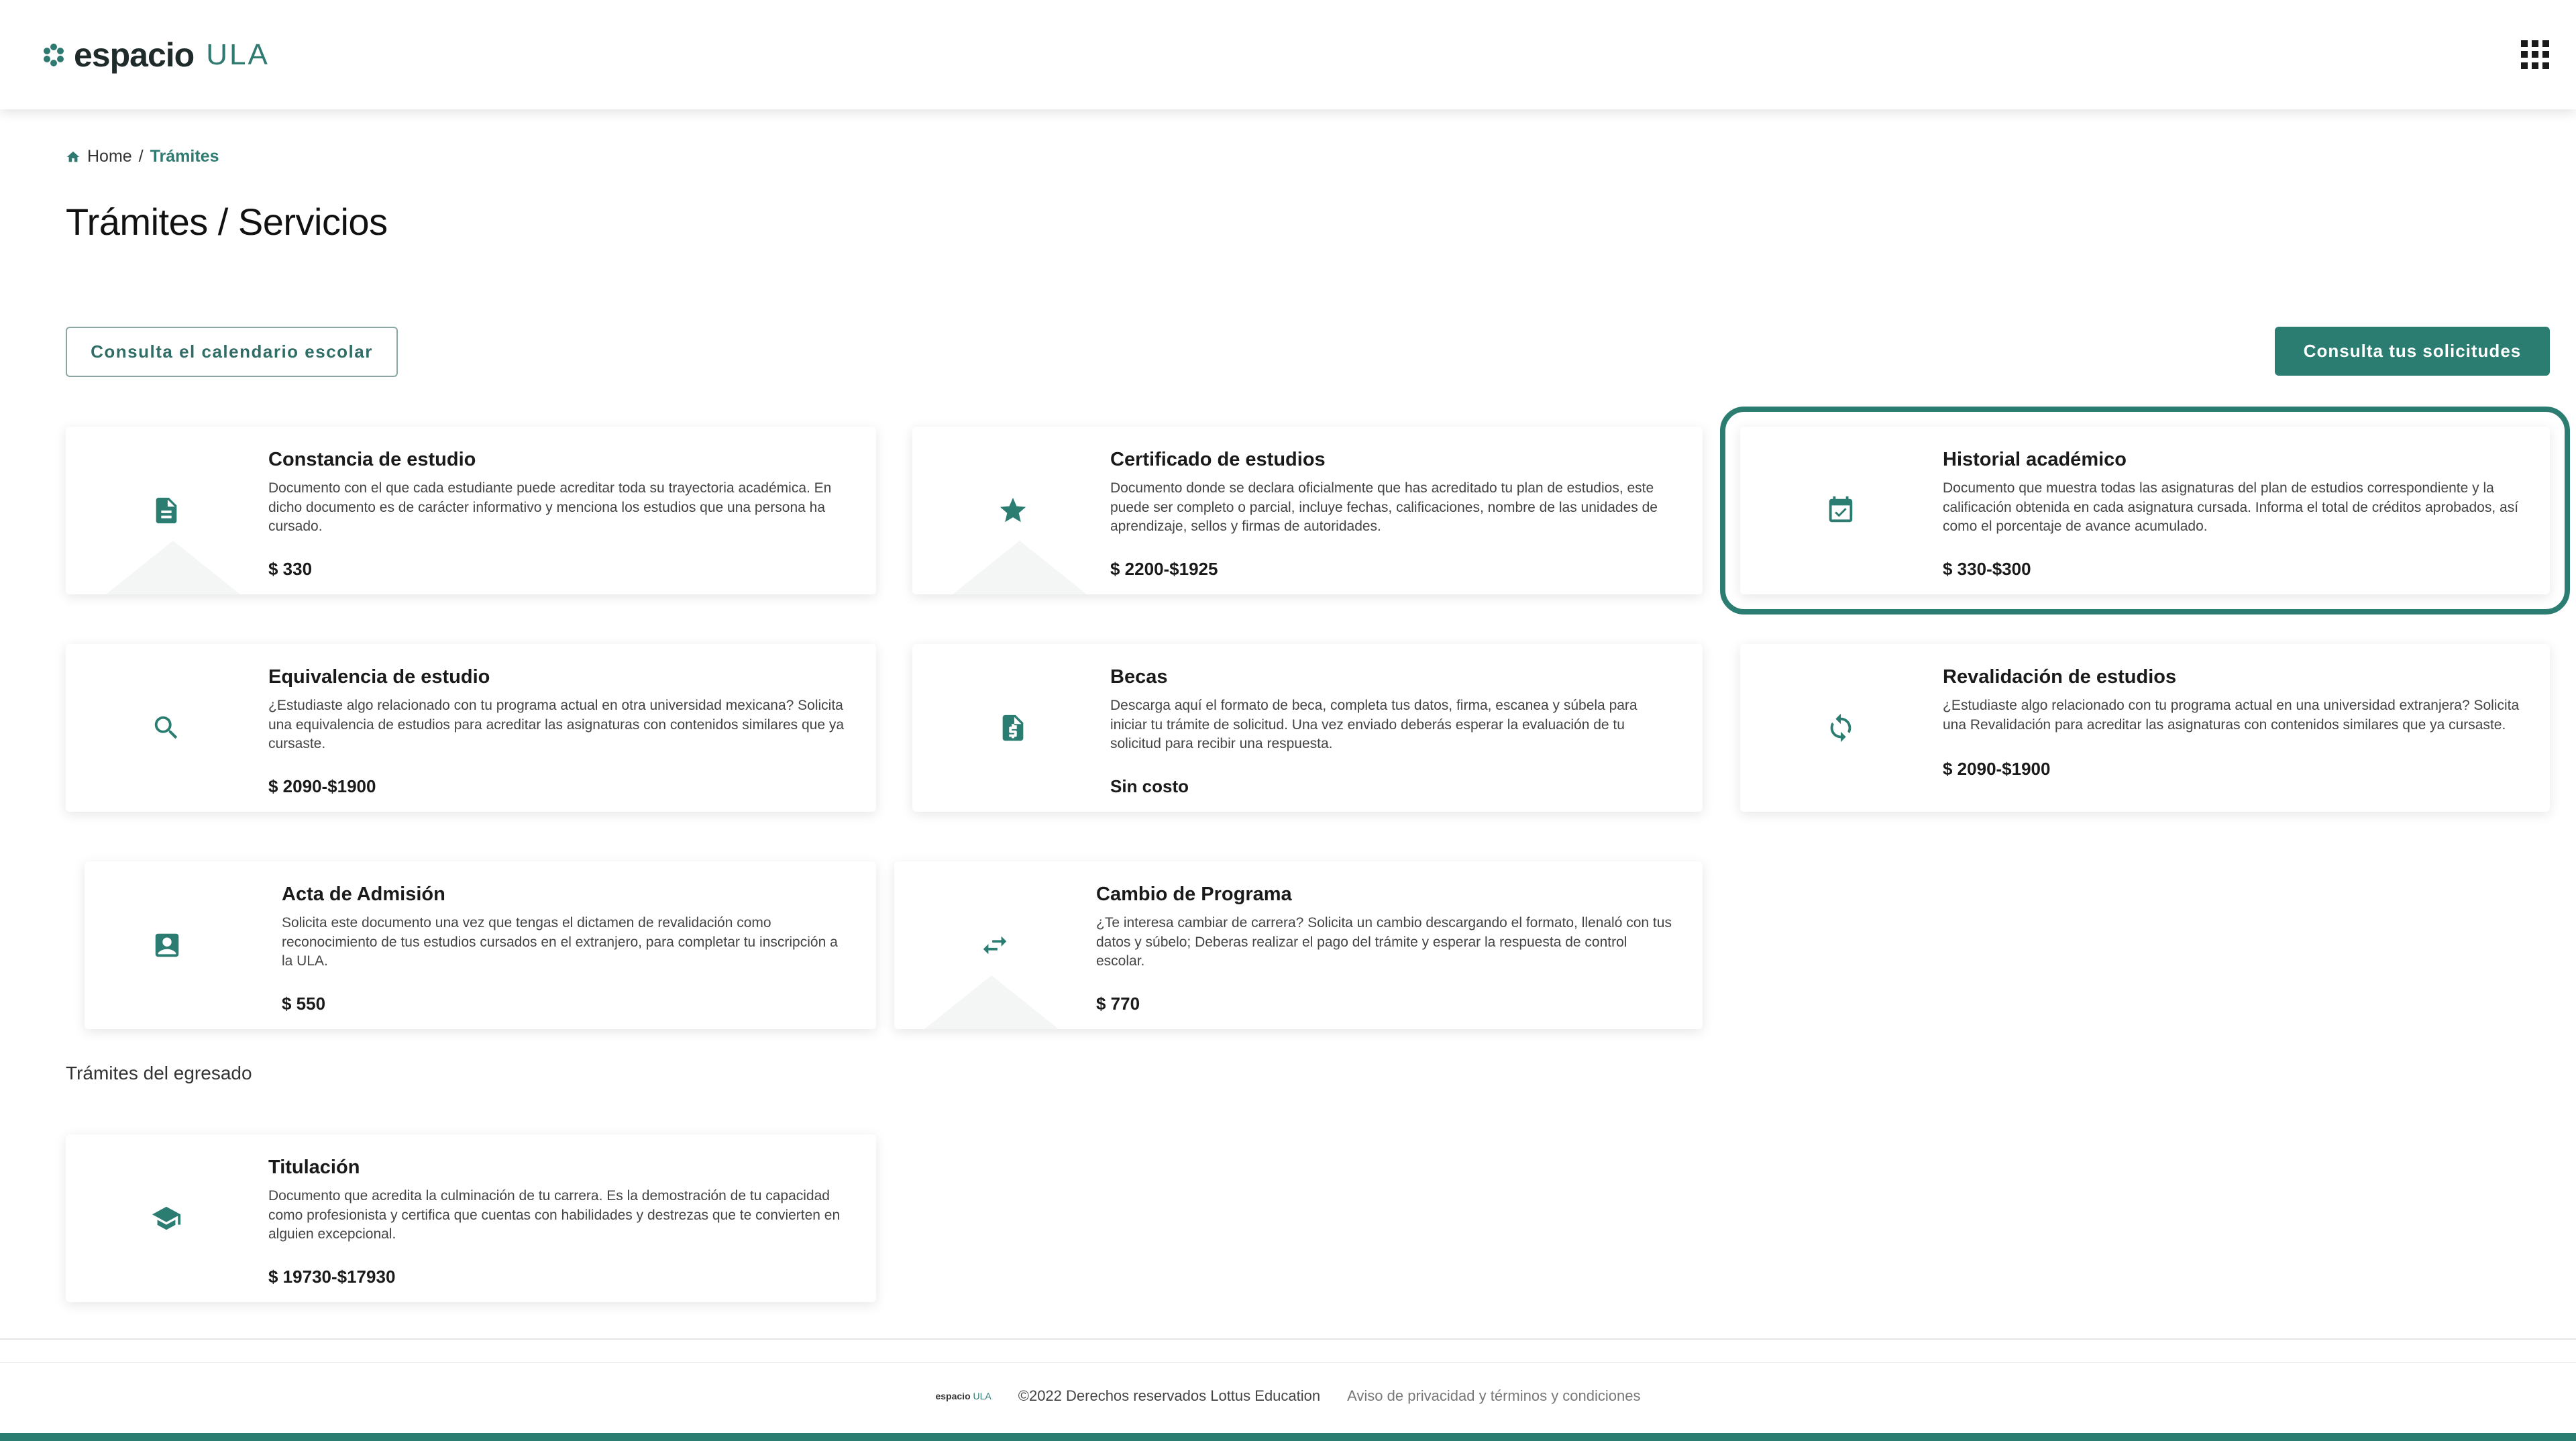 Image resolution: width=2576 pixels, height=1441 pixels. Describe the element at coordinates (2035, 459) in the screenshot. I see `card-title: Historial académico` at that location.